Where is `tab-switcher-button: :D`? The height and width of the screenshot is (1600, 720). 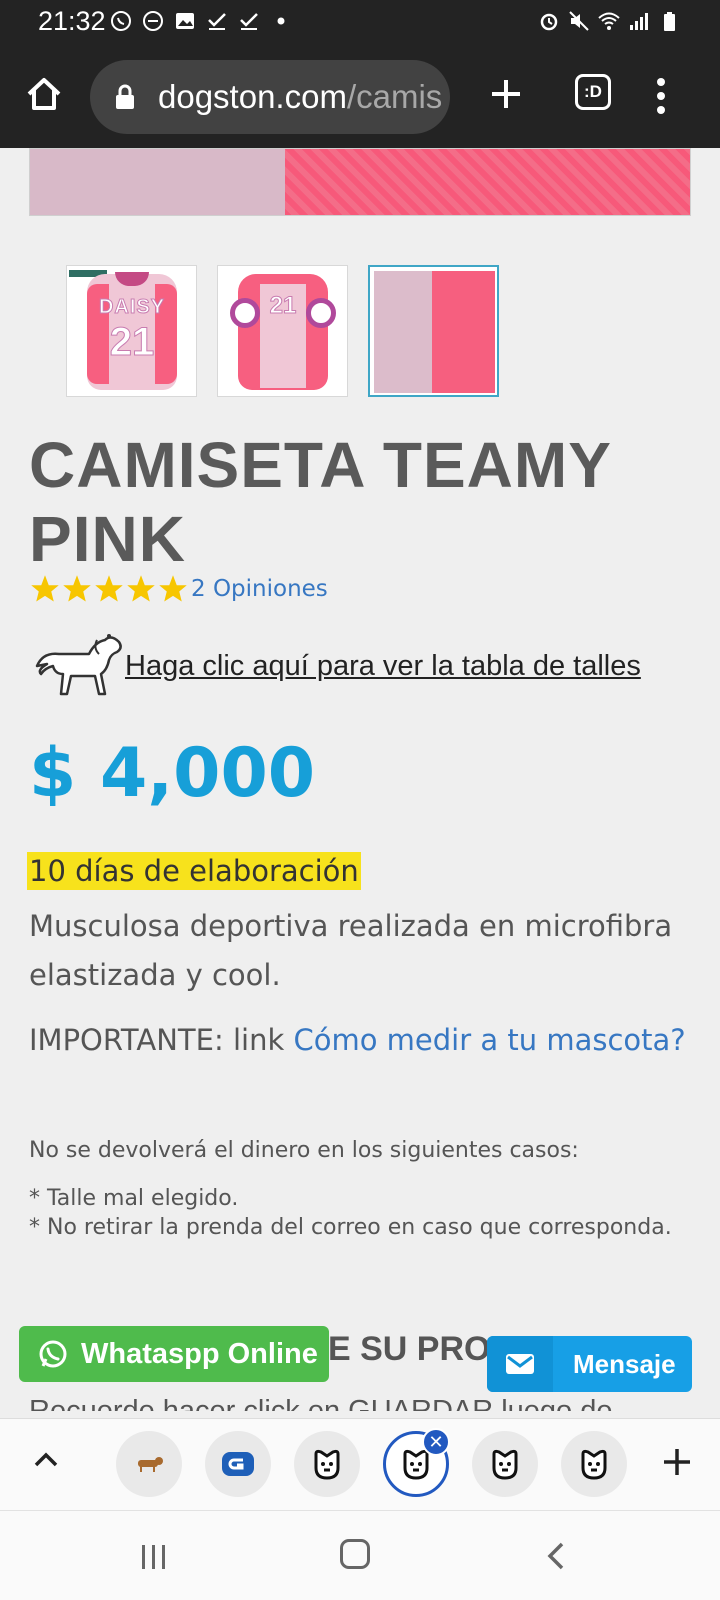 tab-switcher-button: :D is located at coordinates (593, 92).